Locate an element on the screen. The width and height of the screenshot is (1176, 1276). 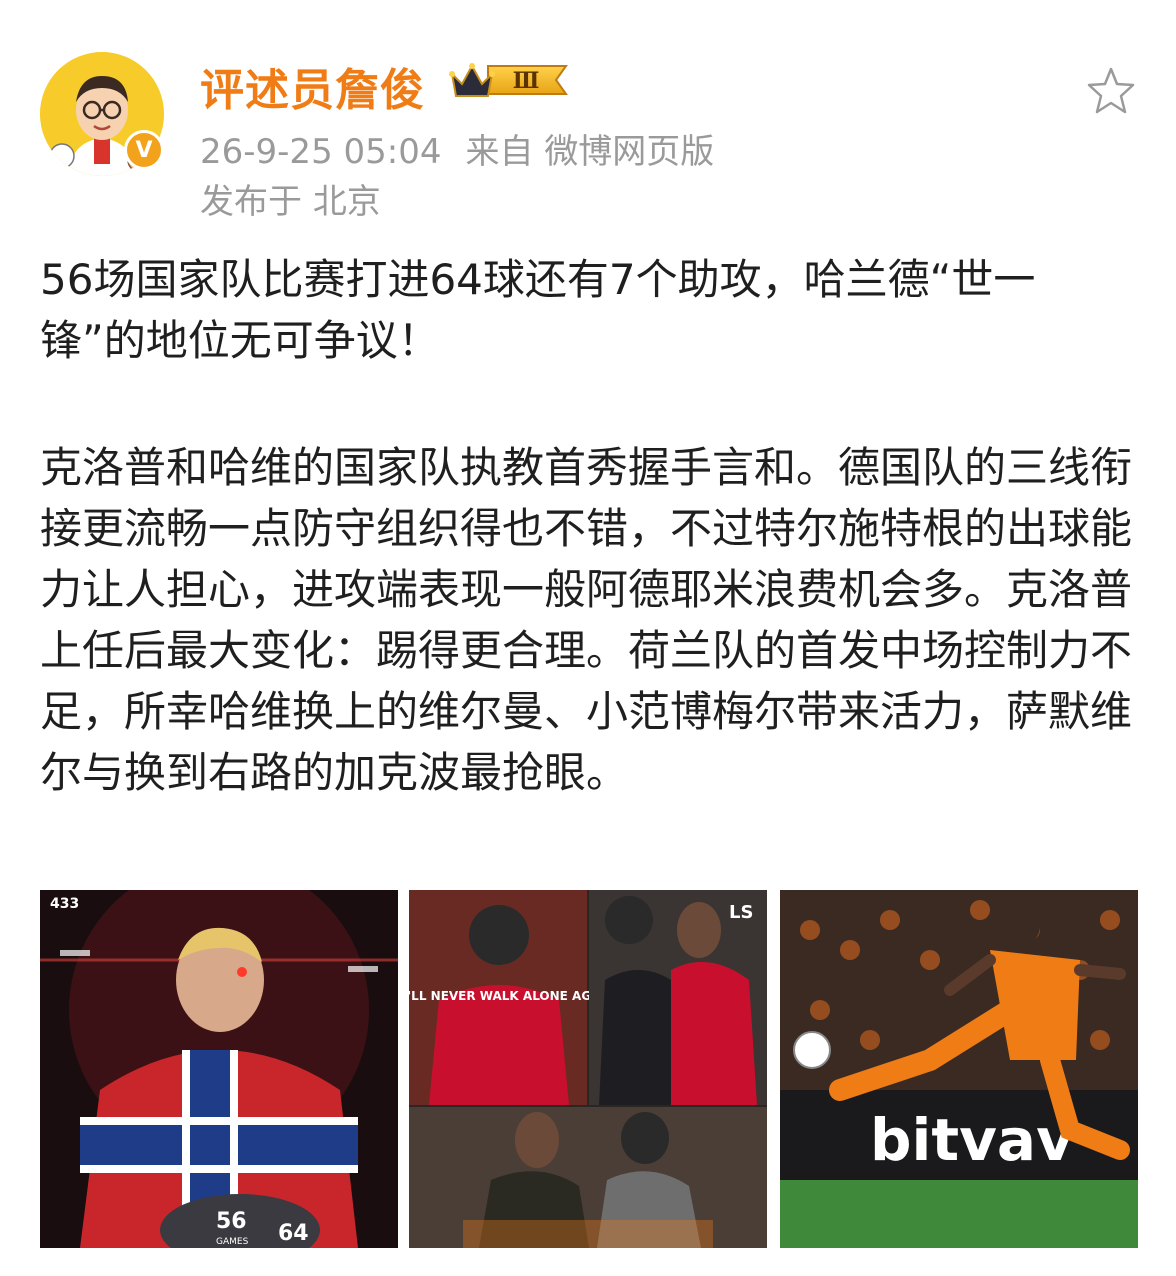
post-location: 北京 is located at coordinates (346, 202).